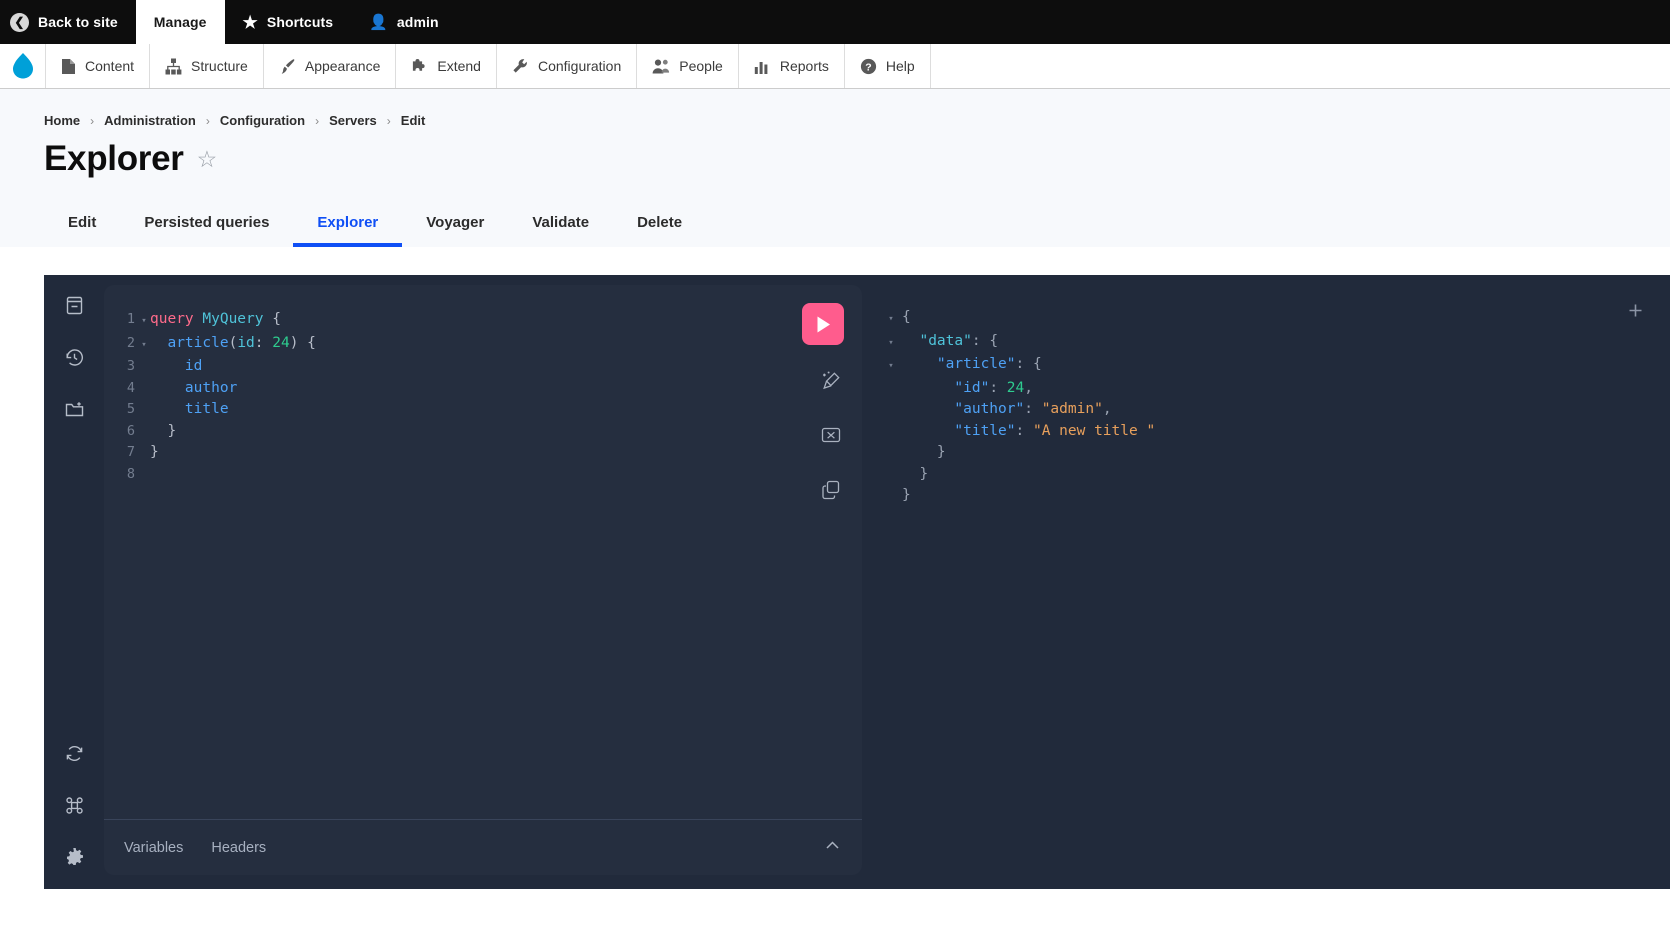 This screenshot has height=947, width=1670. What do you see at coordinates (114, 158) in the screenshot?
I see `page-title: Explorer` at bounding box center [114, 158].